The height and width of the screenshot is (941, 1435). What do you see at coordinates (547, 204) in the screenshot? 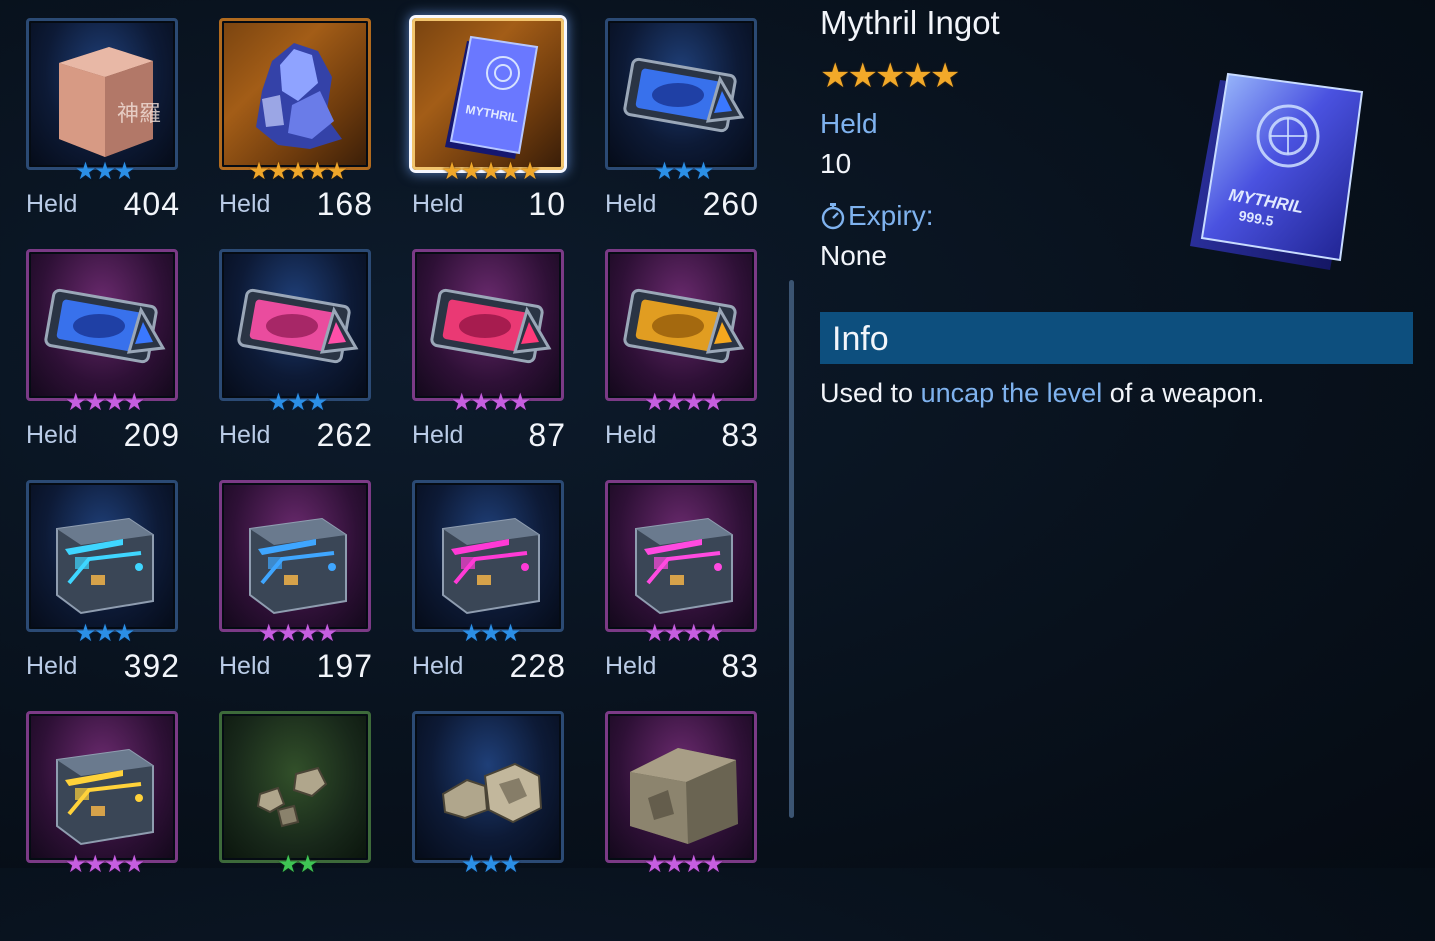
I see `held-count: 10` at bounding box center [547, 204].